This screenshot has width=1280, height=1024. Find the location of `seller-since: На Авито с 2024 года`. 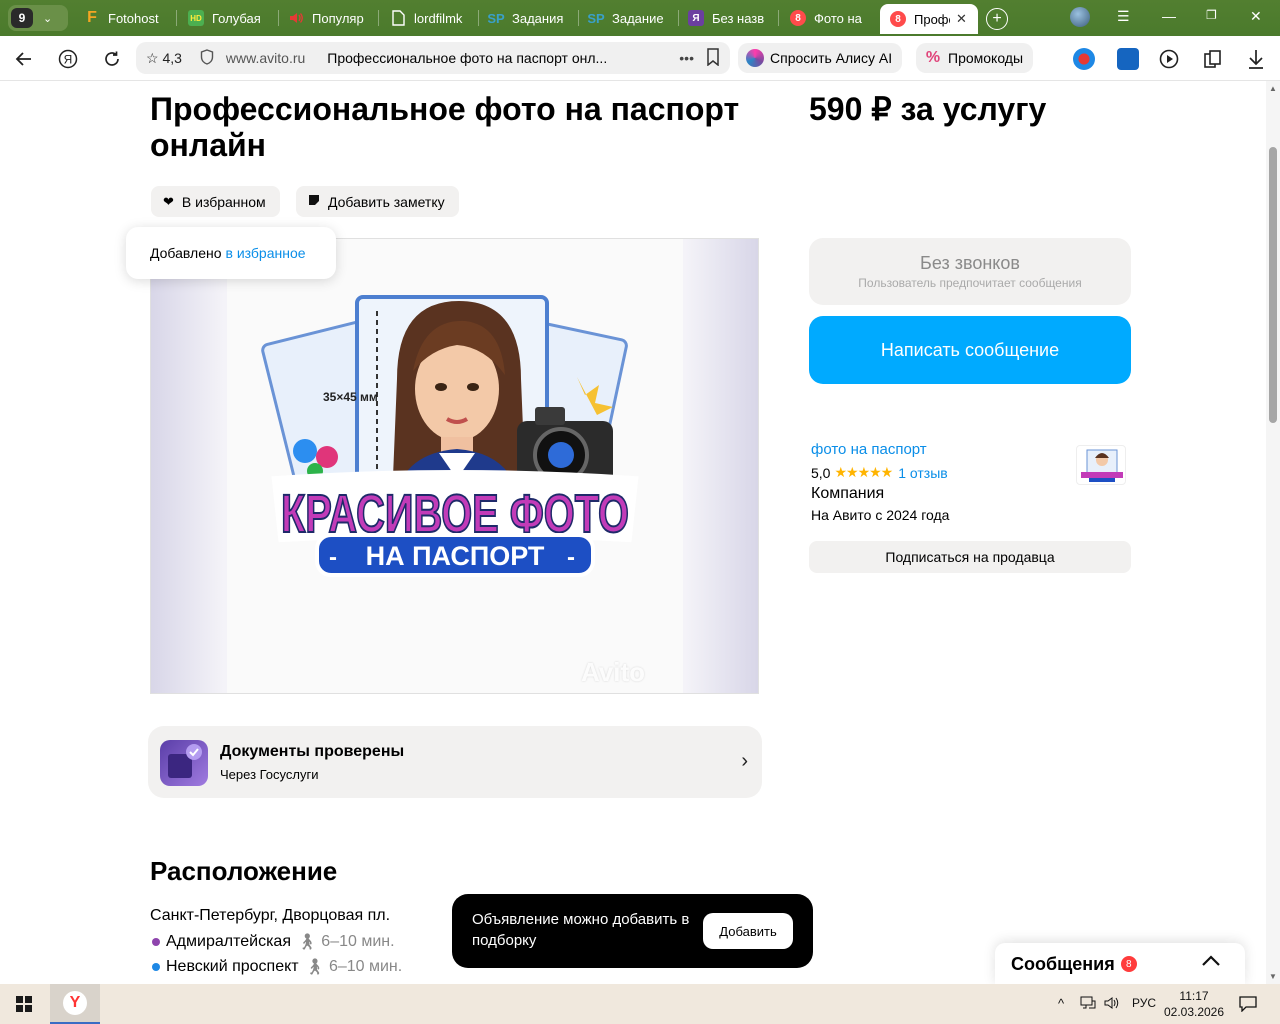

seller-since: На Авито с 2024 года is located at coordinates (880, 515).